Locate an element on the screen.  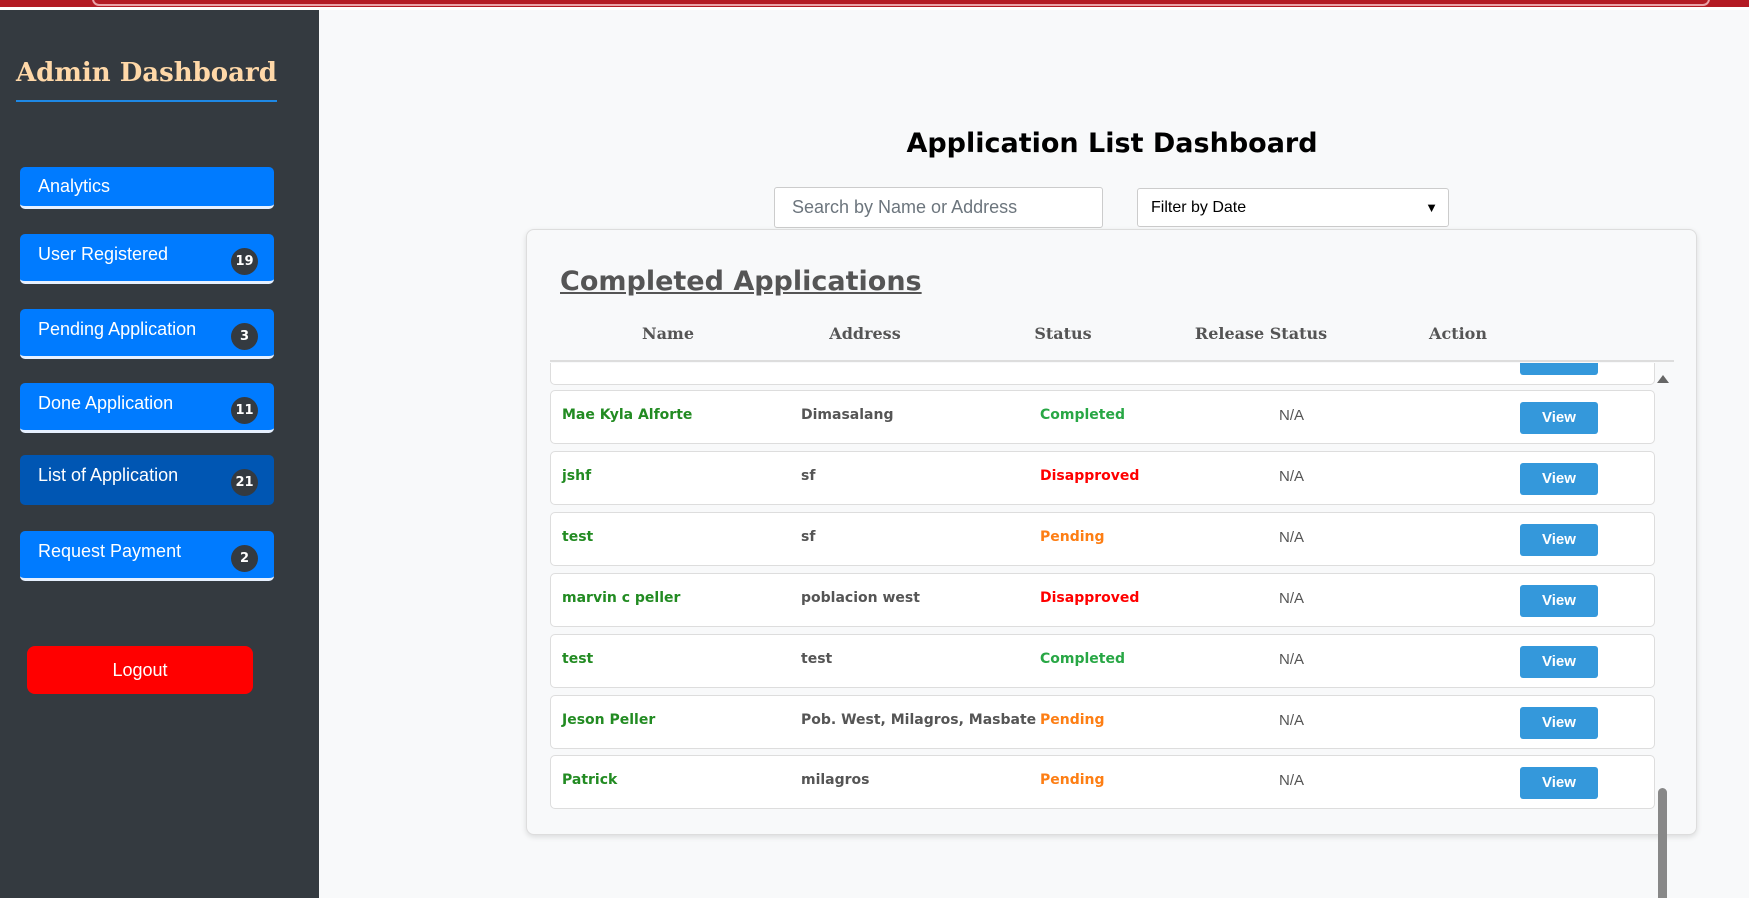
sidebar-brand: Admin Dashboard is located at coordinates (146, 80).